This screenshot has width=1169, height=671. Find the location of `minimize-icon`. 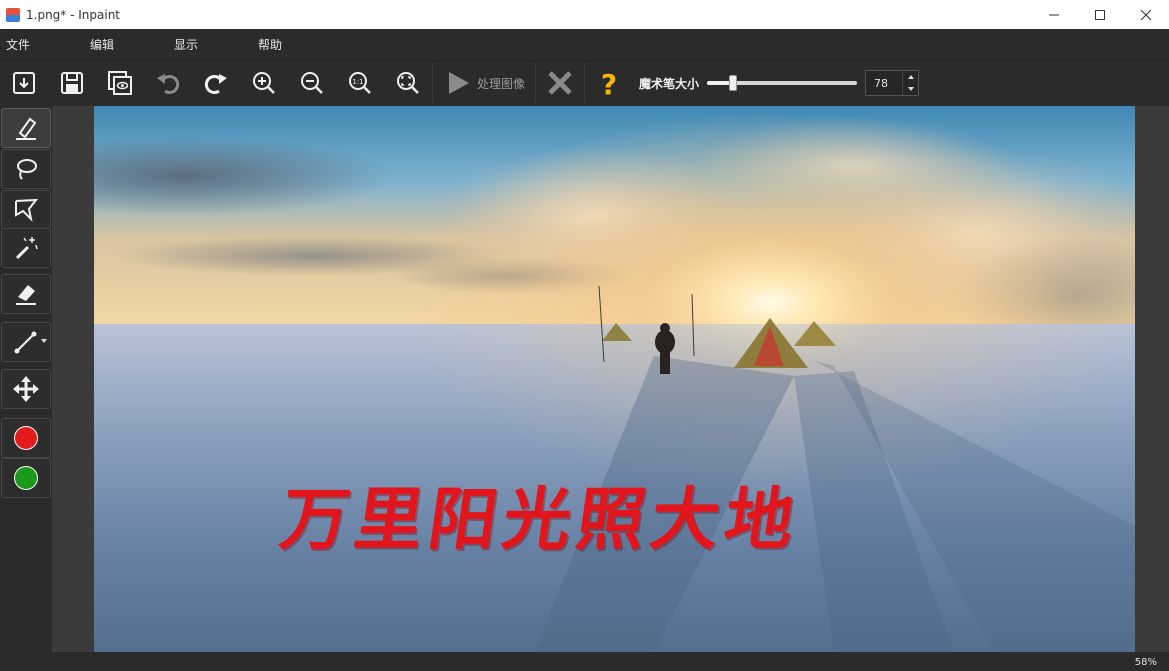

minimize-icon is located at coordinates (1054, 14).